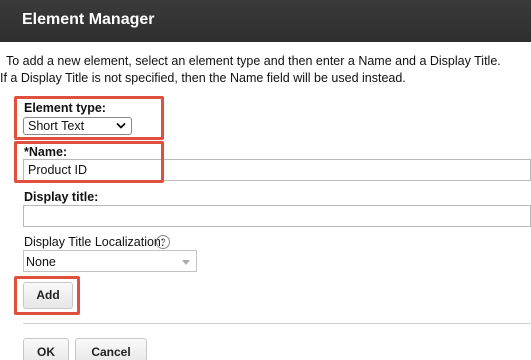  Describe the element at coordinates (277, 323) in the screenshot. I see `divider` at that location.